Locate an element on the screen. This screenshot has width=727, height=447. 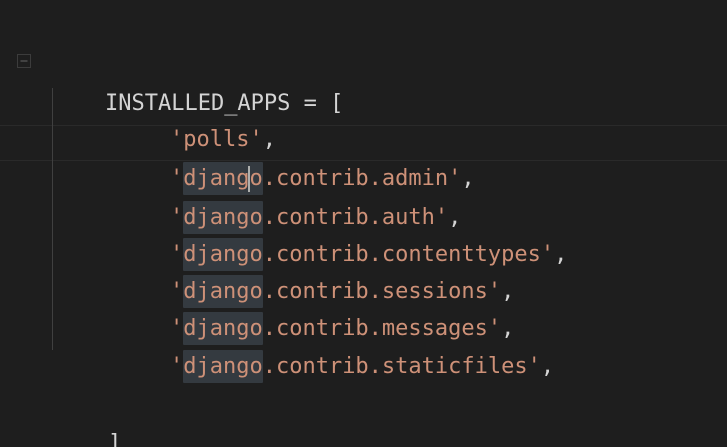
code-line-app: 'django.contrib.auth', is located at coordinates (289, 199).